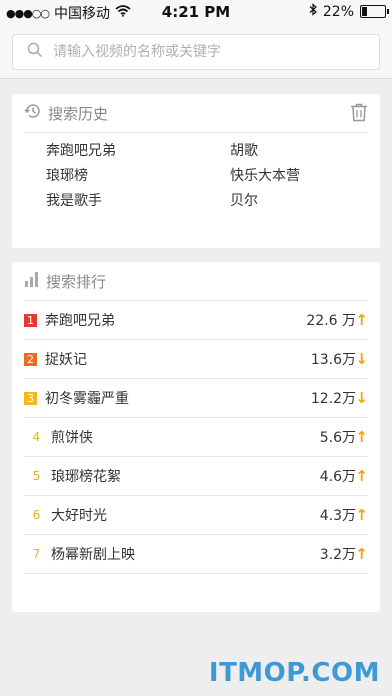  Describe the element at coordinates (79, 516) in the screenshot. I see `rank-title: 大好时光` at that location.